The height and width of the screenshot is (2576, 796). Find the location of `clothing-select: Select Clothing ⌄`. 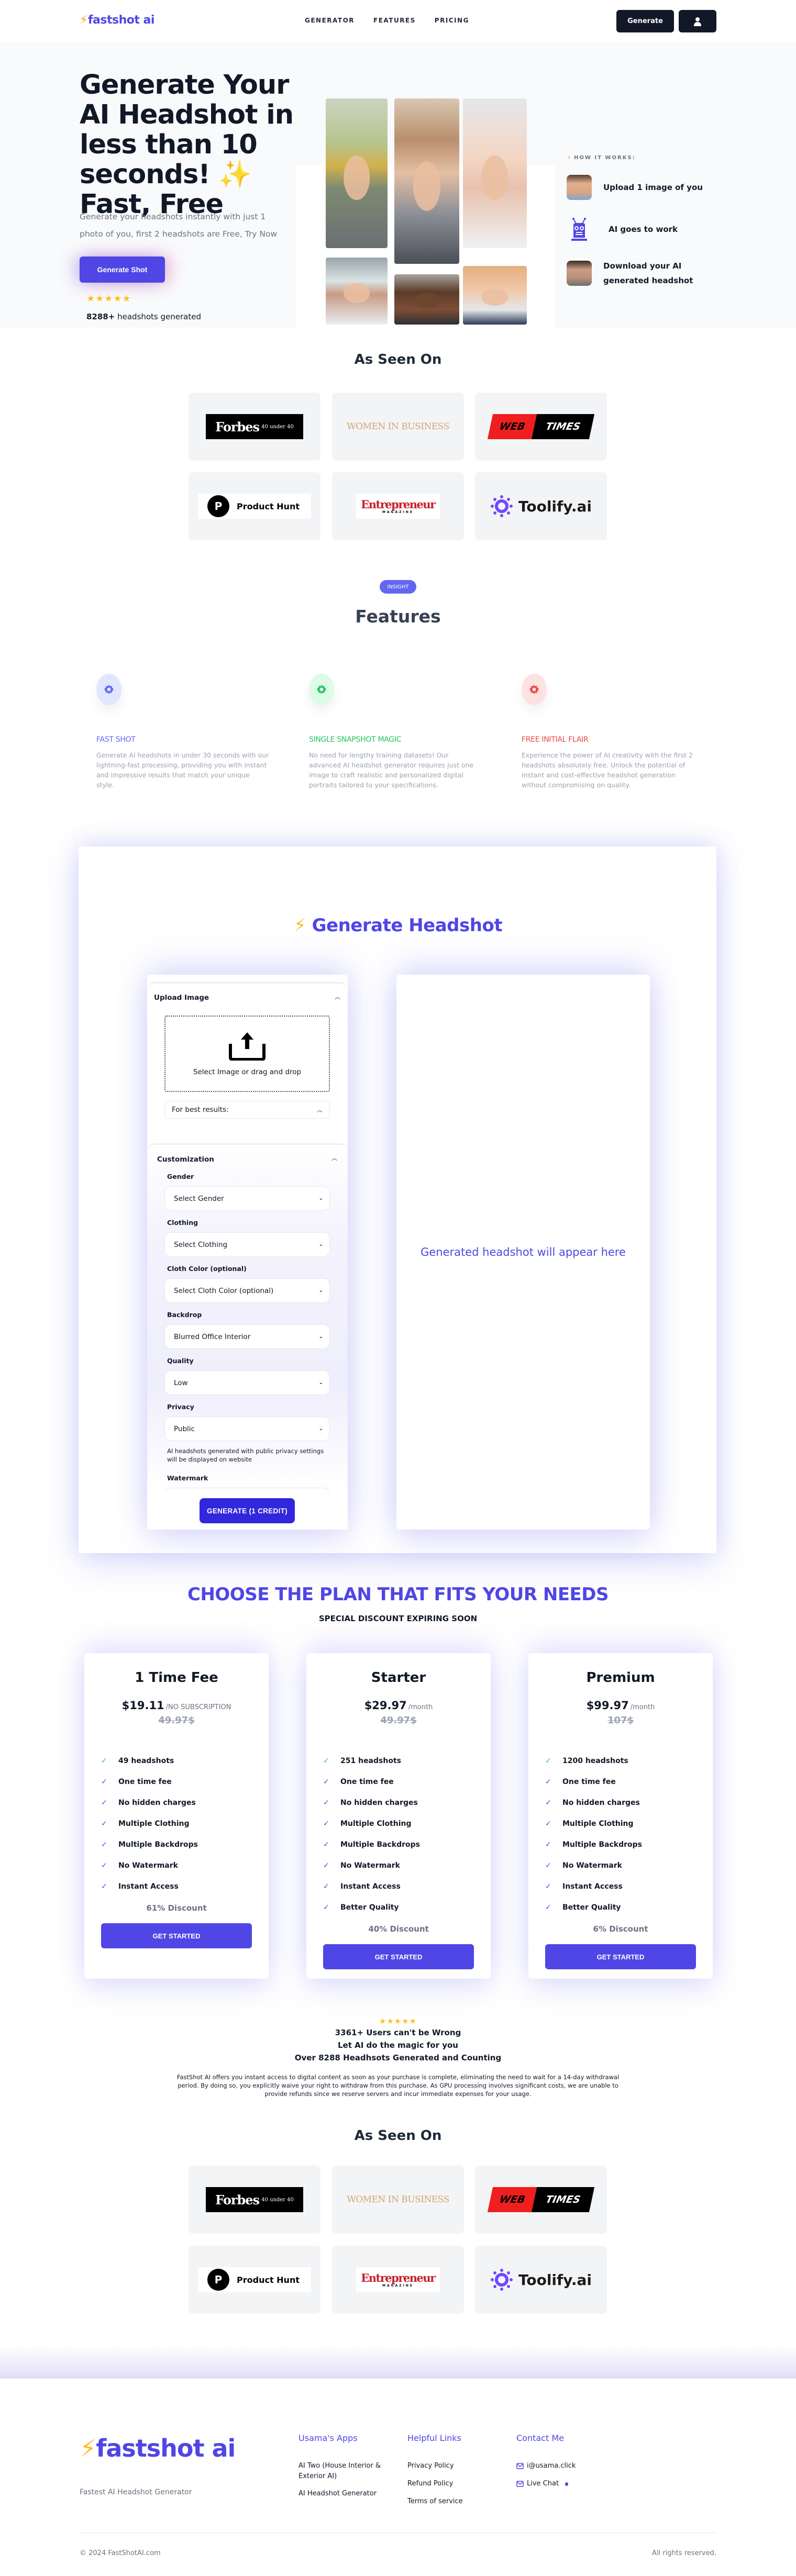

clothing-select: Select Clothing ⌄ is located at coordinates (247, 1244).